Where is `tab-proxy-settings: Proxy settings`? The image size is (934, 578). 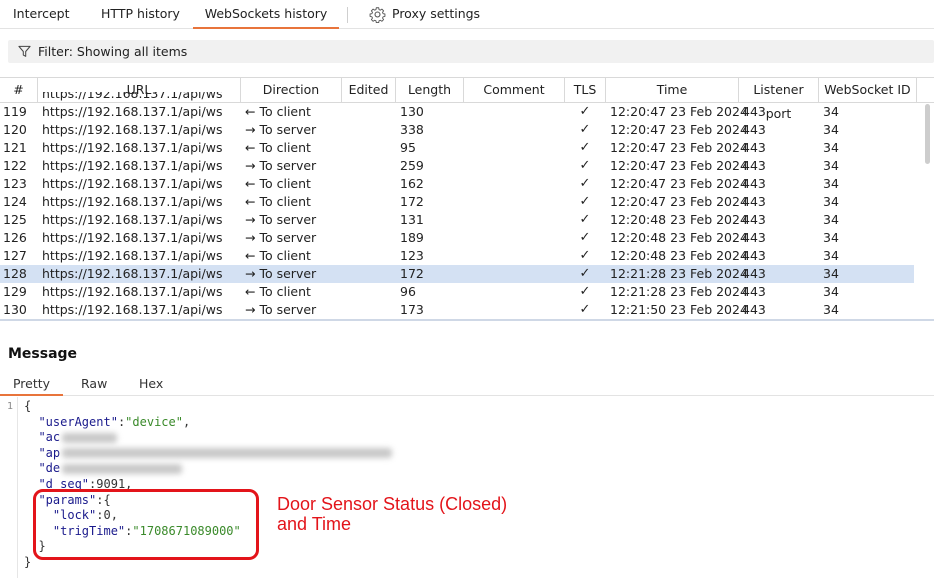 tab-proxy-settings: Proxy settings is located at coordinates (424, 14).